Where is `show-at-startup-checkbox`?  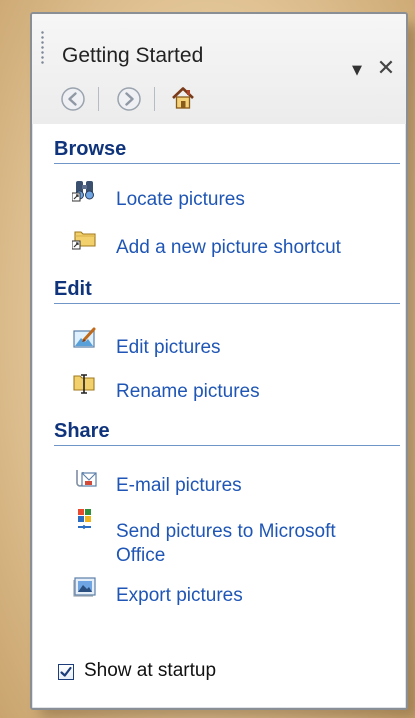 show-at-startup-checkbox is located at coordinates (66, 672).